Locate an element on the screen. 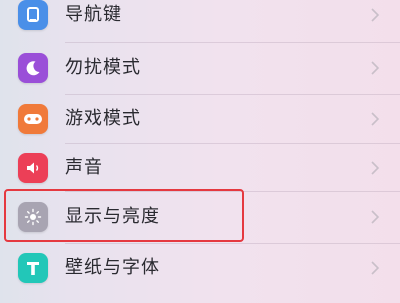  moon-icon is located at coordinates (33, 68).